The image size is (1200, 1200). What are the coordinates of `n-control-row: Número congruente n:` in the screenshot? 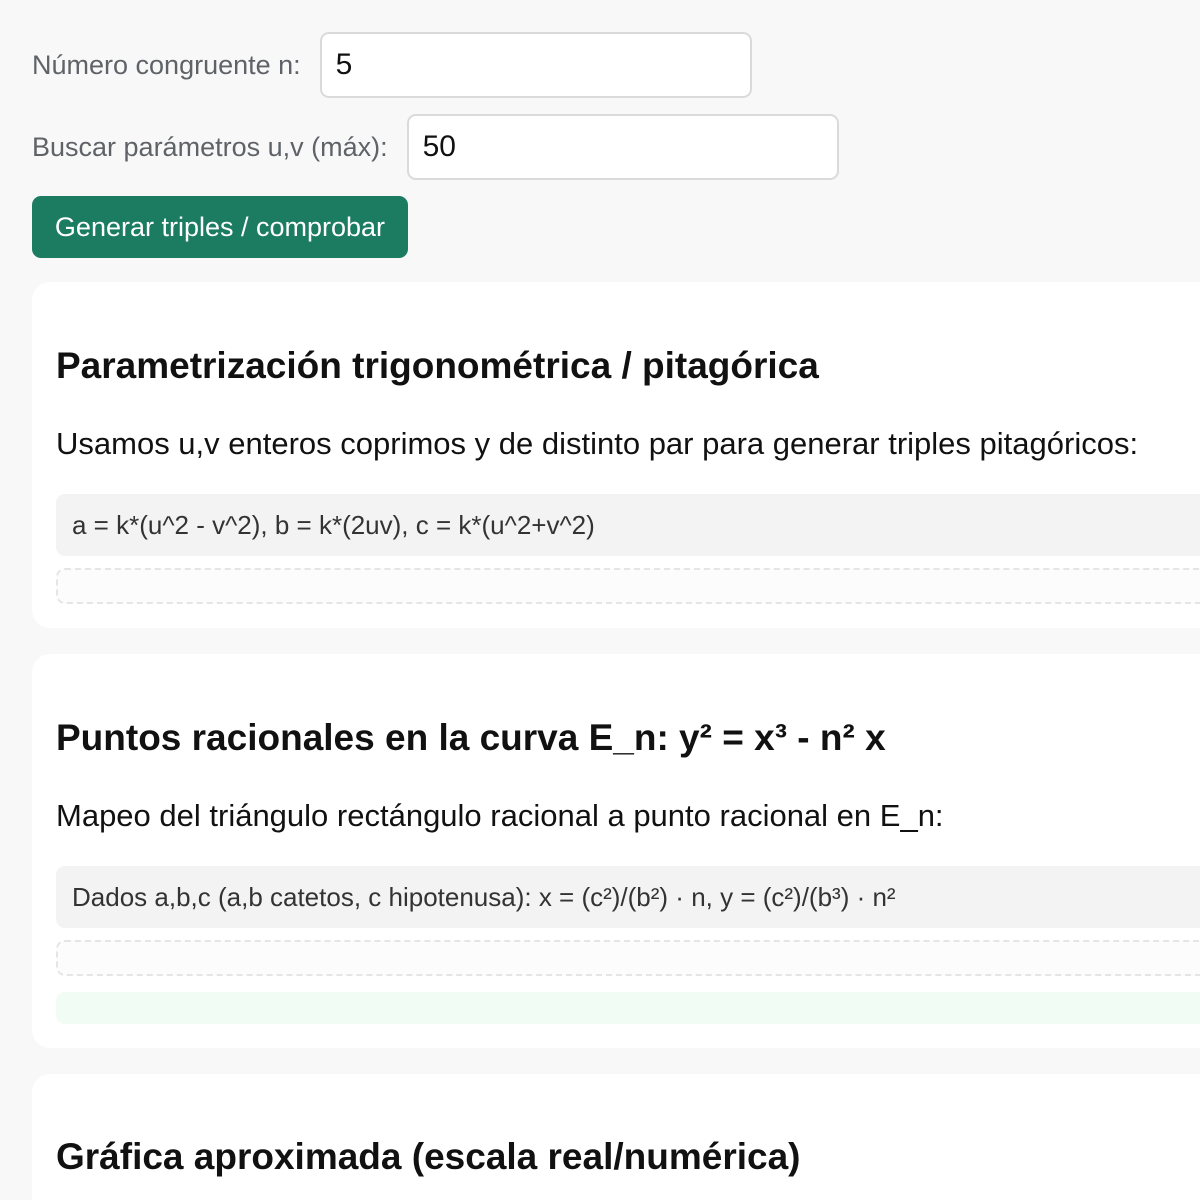 It's located at (392, 65).